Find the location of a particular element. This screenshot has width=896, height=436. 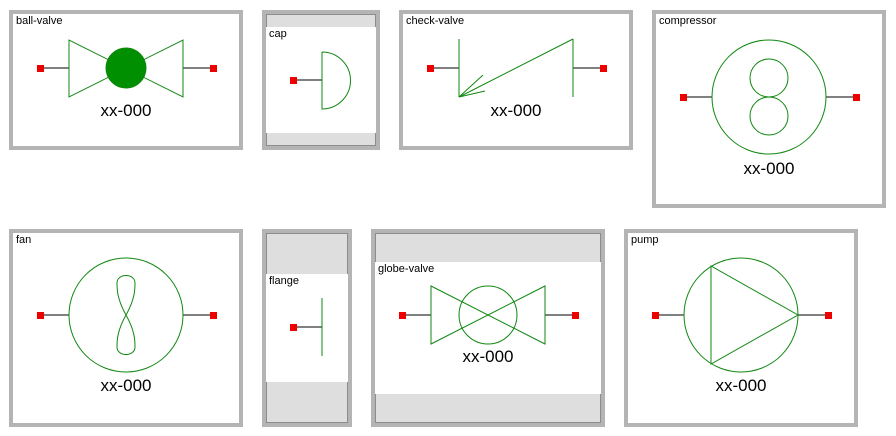

card-canvas: check-valve xx-000 is located at coordinates (516, 80).